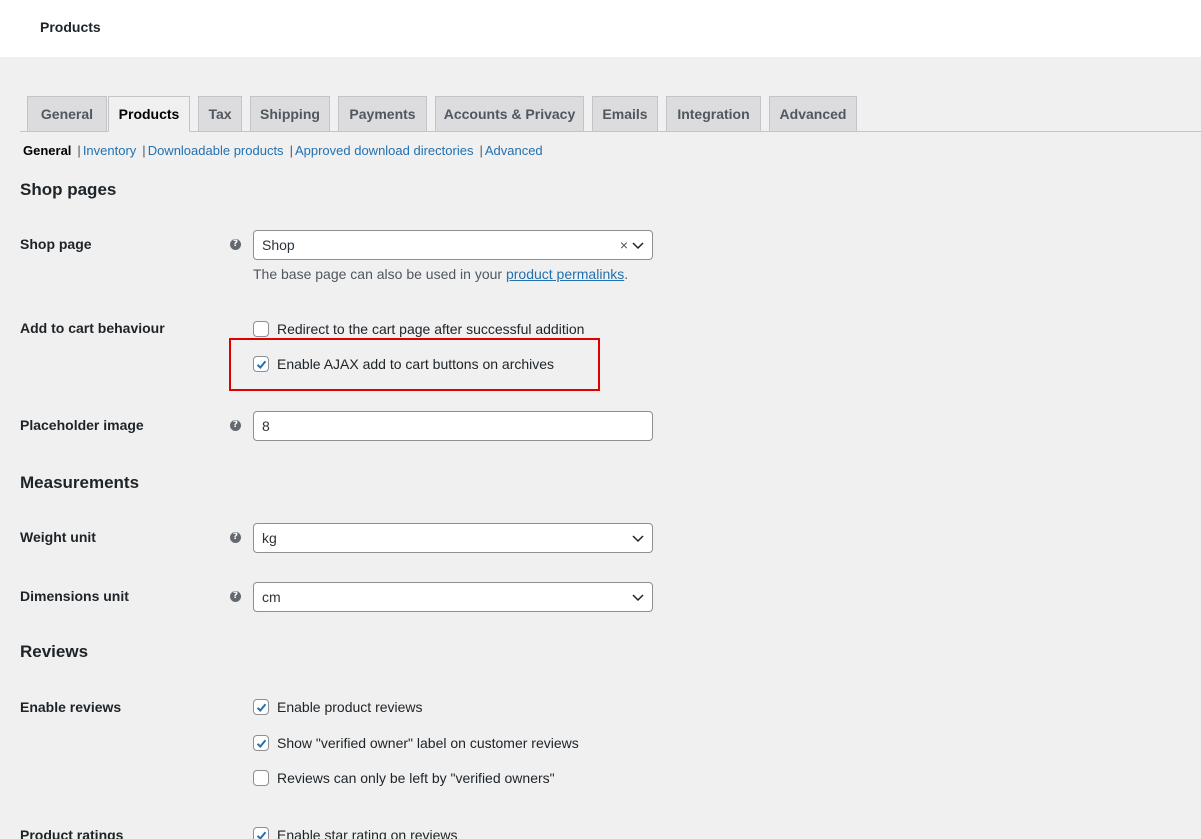 The width and height of the screenshot is (1201, 839). Describe the element at coordinates (269, 538) in the screenshot. I see `weight-unit-value: kg` at that location.